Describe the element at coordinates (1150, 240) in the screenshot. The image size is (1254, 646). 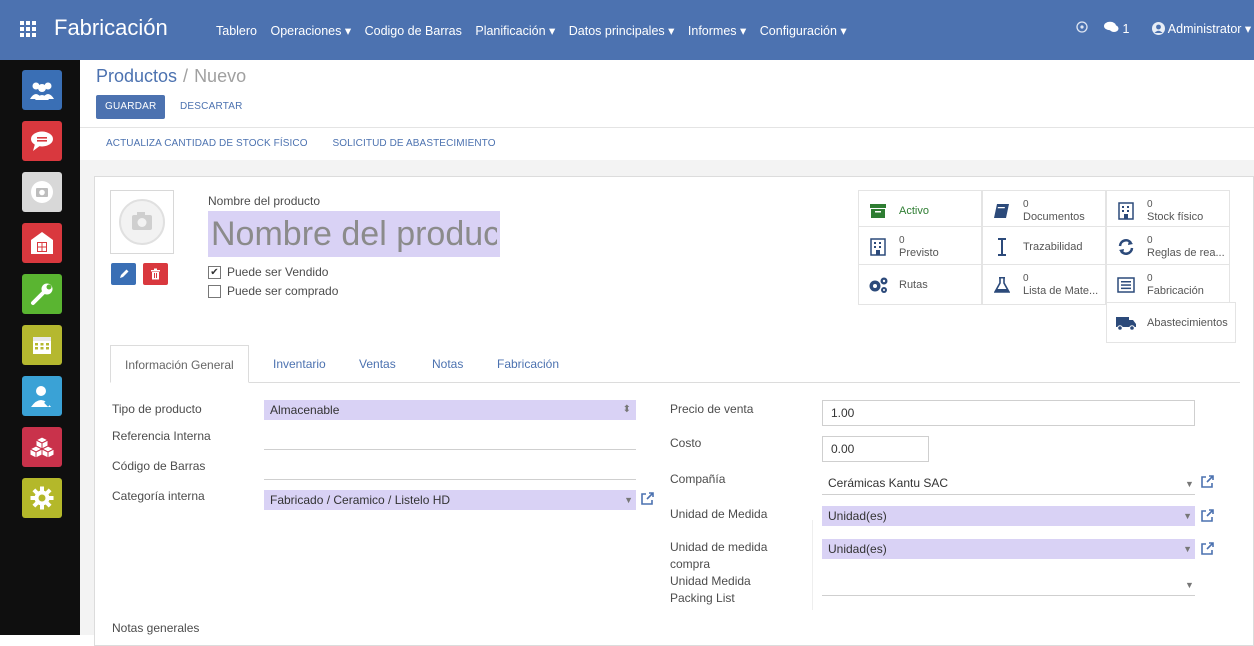
I see `reglas-count: 0` at that location.